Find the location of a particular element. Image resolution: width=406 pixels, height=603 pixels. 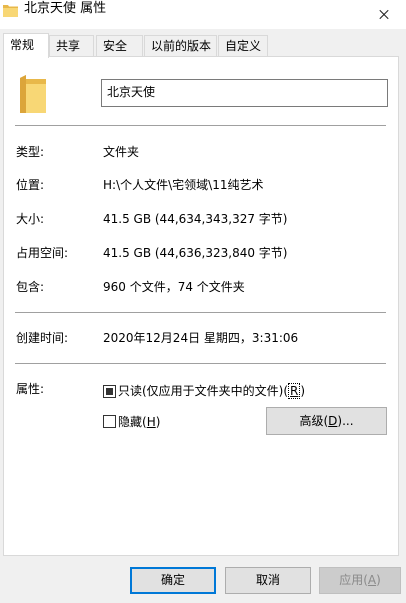

attributes-label: 属性: is located at coordinates (30, 389).